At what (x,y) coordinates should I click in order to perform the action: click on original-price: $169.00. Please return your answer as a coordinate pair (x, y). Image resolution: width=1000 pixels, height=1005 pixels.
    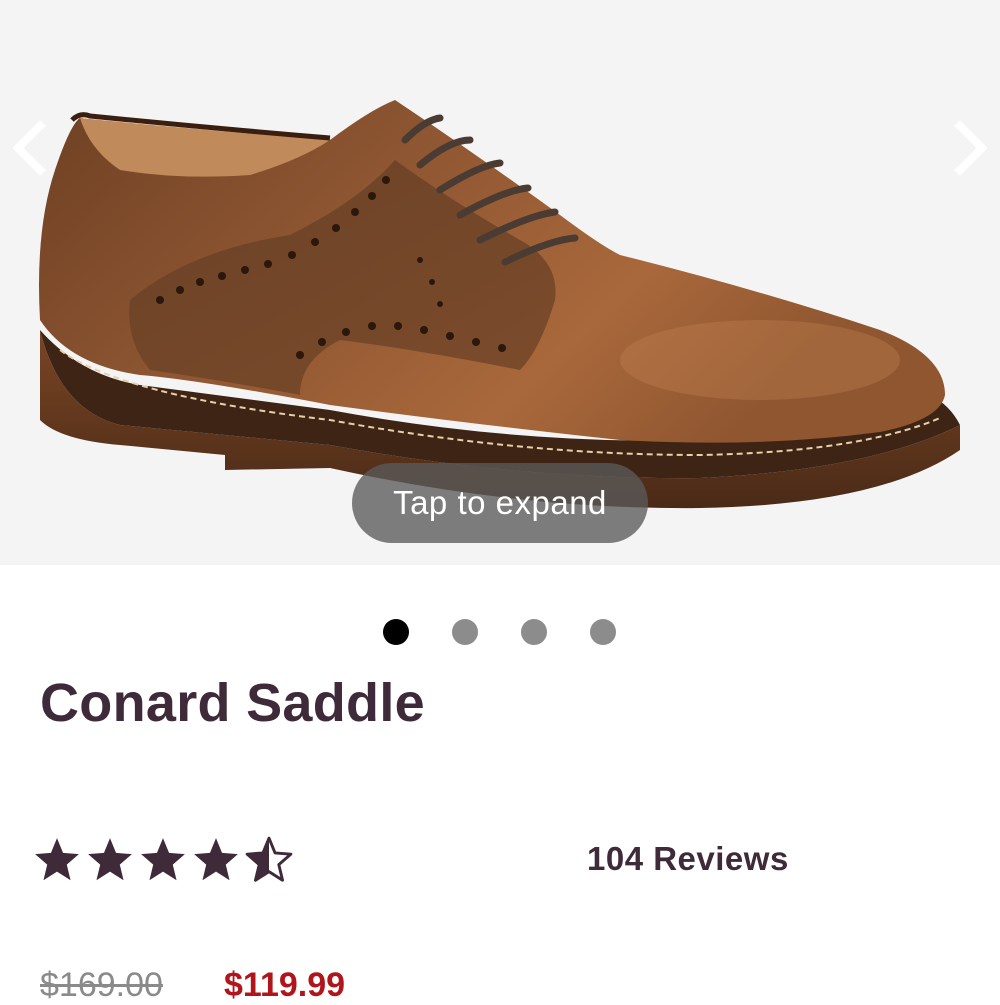
    Looking at the image, I should click on (101, 985).